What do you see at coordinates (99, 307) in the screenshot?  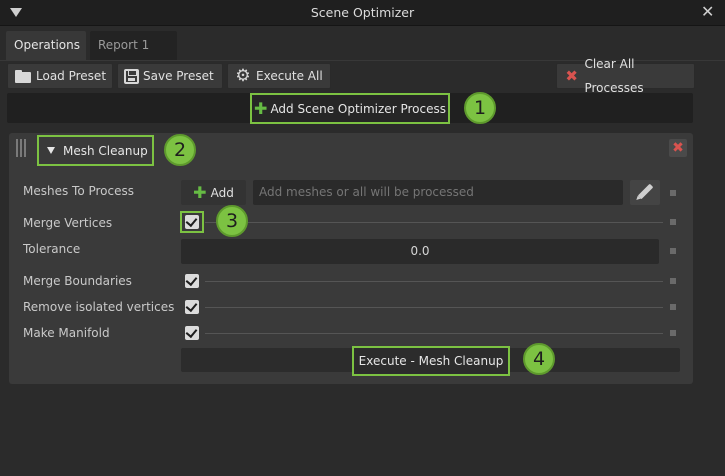 I see `remove-isolated-vertices-label: Remove isolated vertices` at bounding box center [99, 307].